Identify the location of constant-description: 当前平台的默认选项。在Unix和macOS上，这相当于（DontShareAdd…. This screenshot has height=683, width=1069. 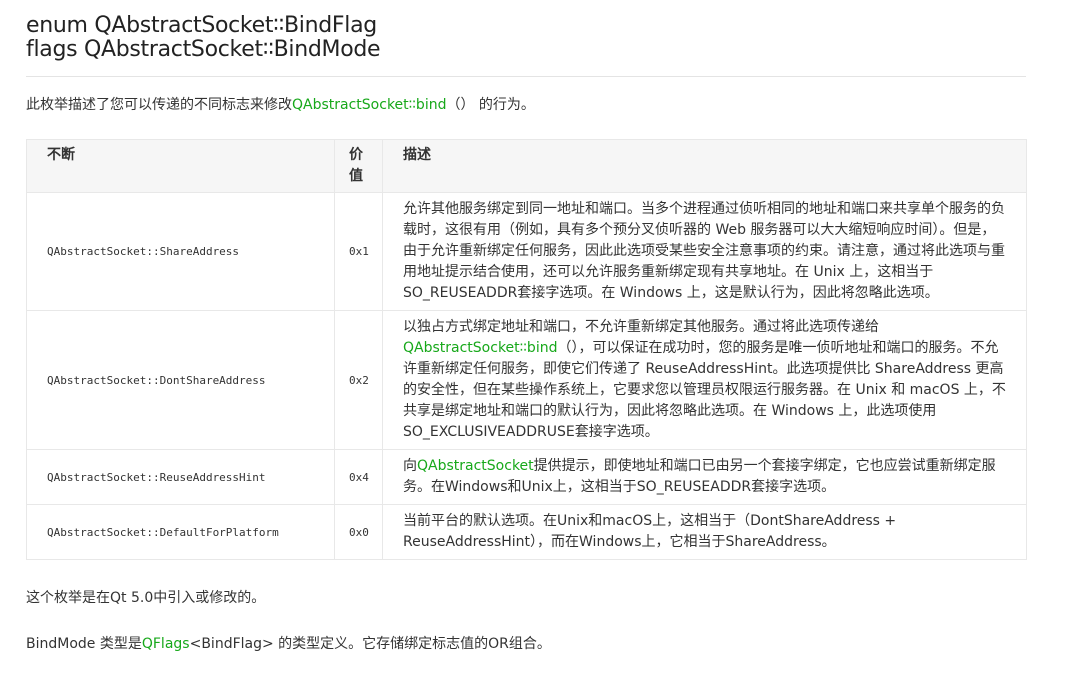
(704, 532).